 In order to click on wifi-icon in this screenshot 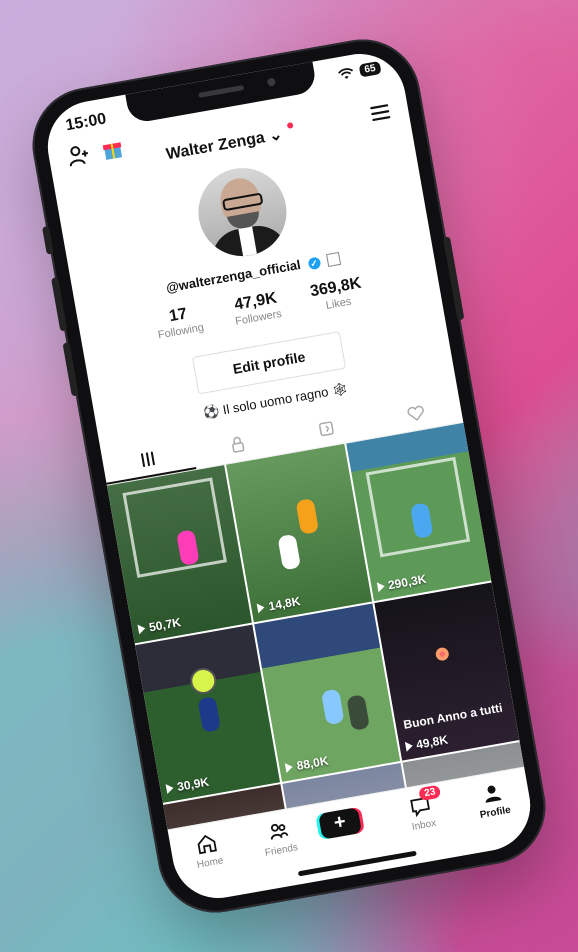, I will do `click(345, 73)`.